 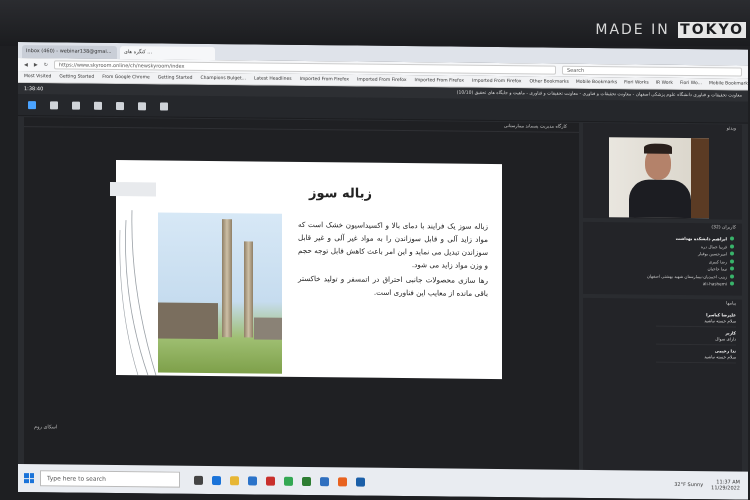 I want to click on slide-title-band, so click(x=133, y=189).